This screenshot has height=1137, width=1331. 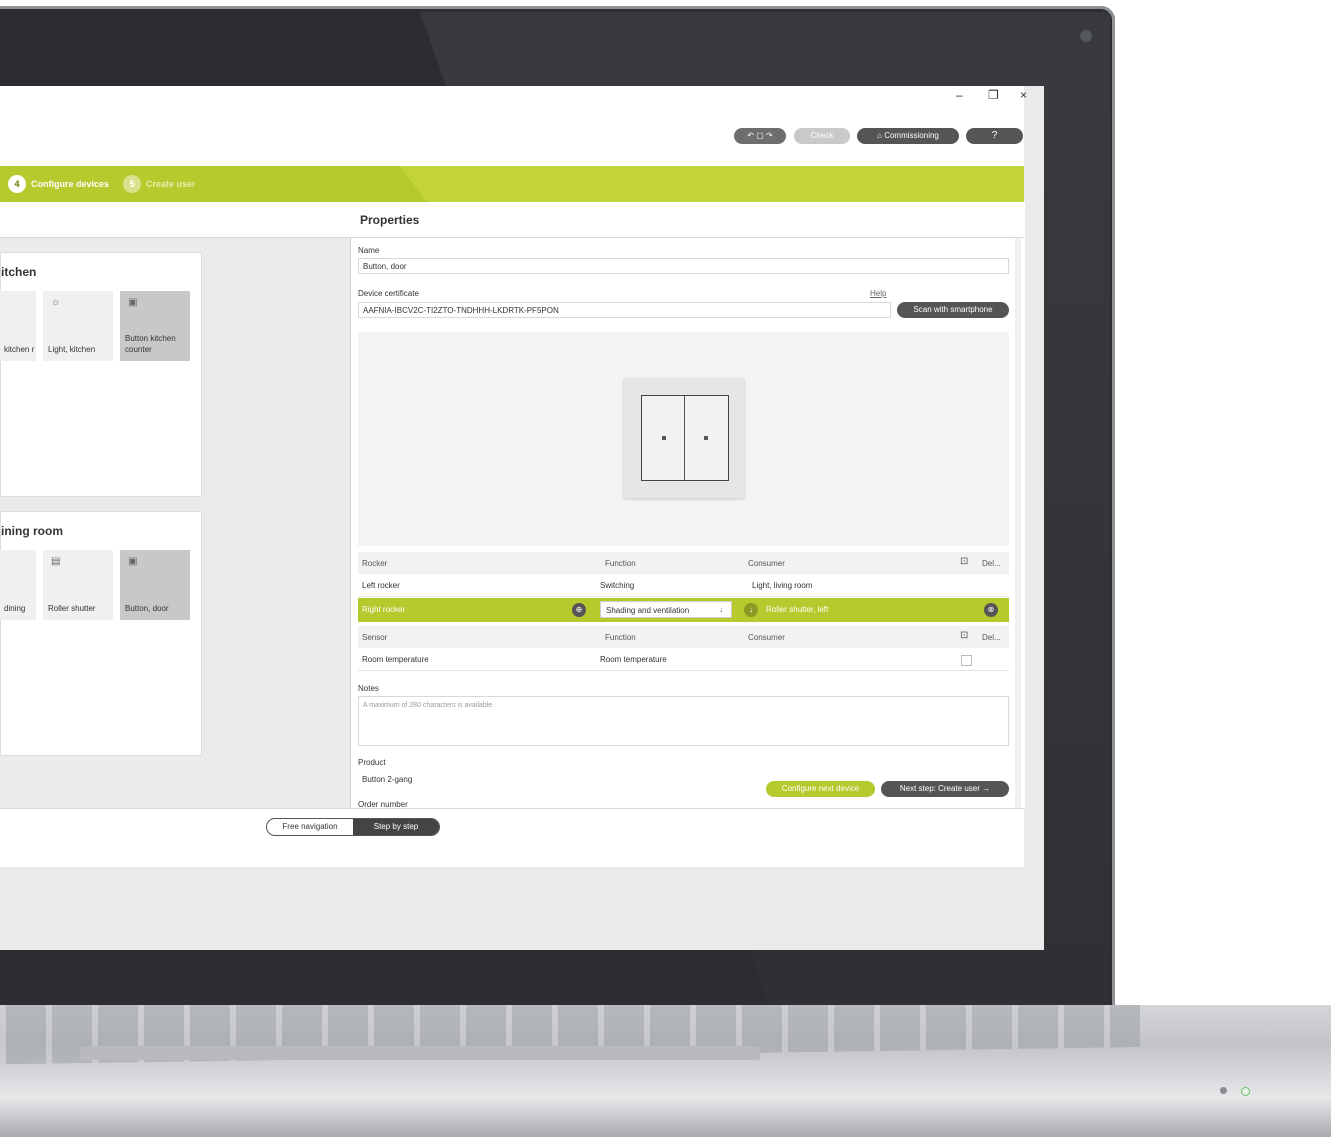 I want to click on device-frame, so click(x=684, y=438).